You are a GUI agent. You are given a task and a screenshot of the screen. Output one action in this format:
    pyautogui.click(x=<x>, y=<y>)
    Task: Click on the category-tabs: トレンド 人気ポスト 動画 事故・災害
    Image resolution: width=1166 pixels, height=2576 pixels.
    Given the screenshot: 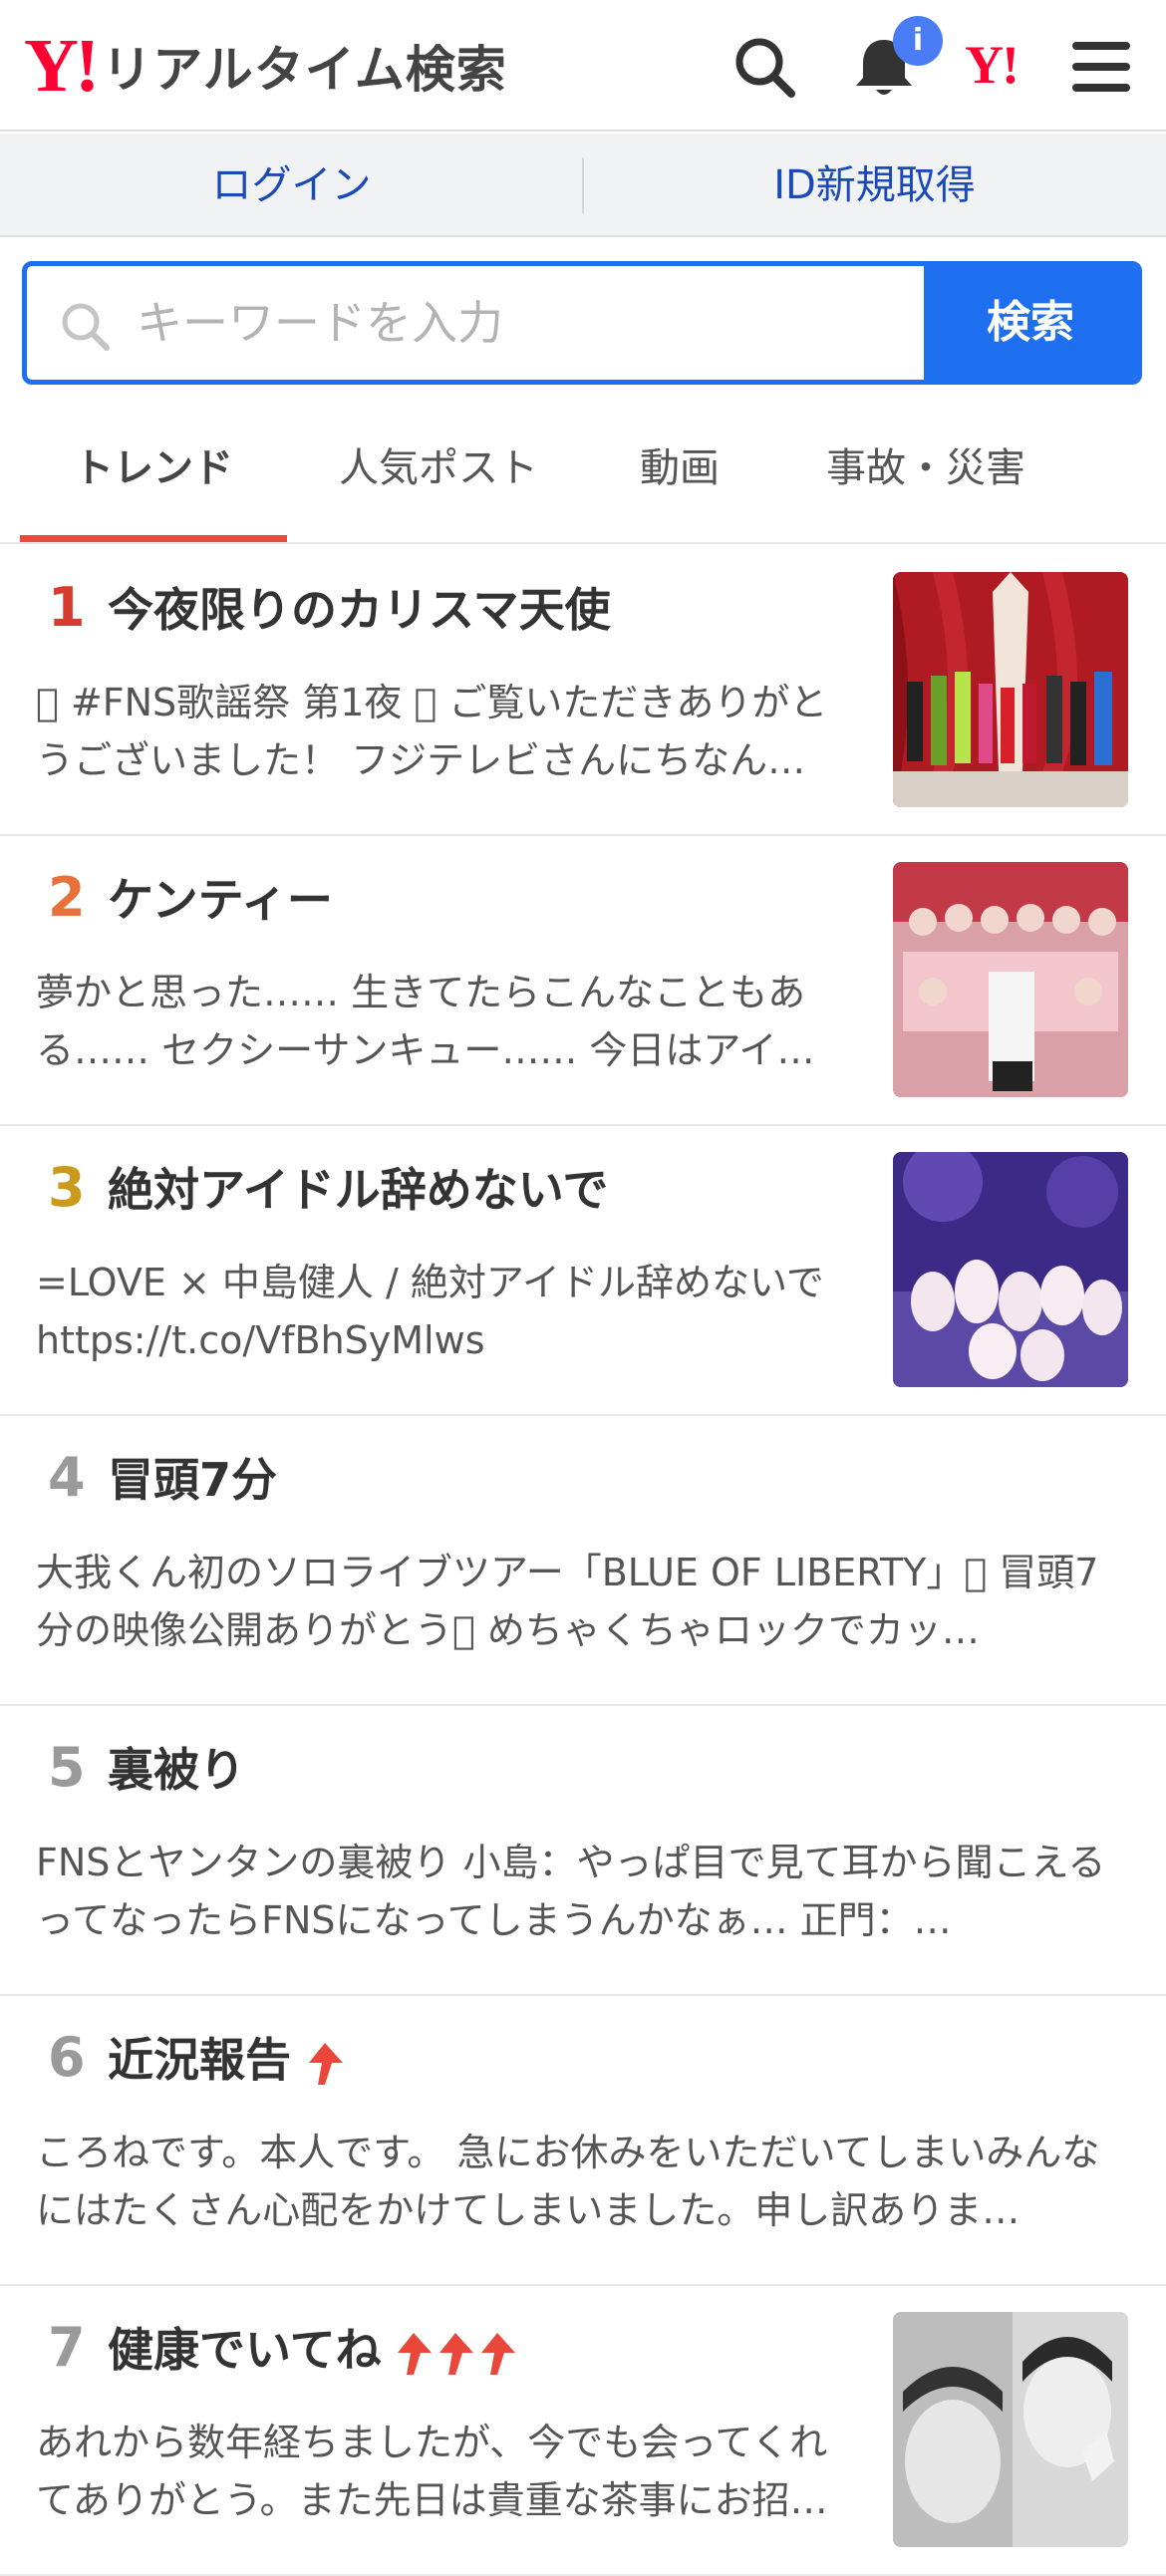 What is the action you would take?
    pyautogui.click(x=583, y=481)
    